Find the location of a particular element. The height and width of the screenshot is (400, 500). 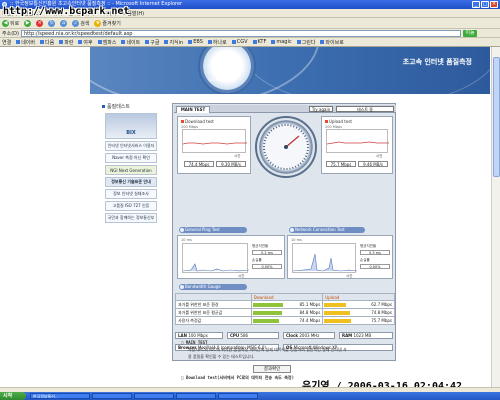

vertical-scrollbar is located at coordinates (495, 217).